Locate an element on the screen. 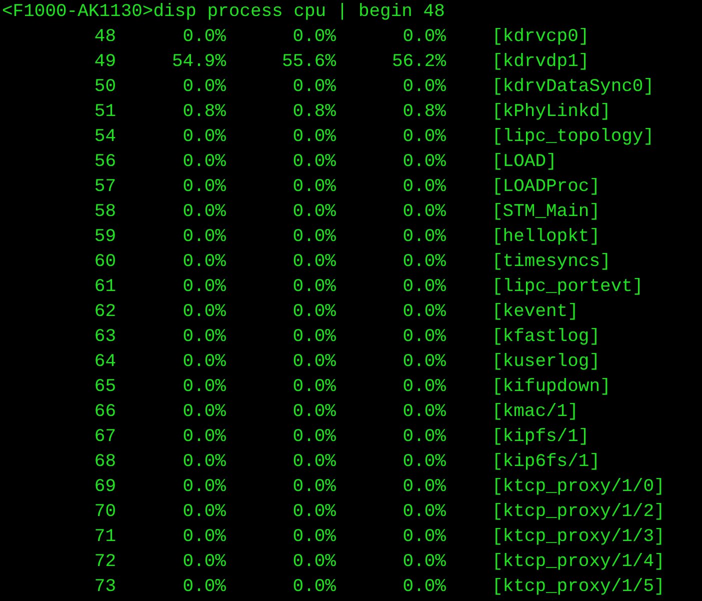 The image size is (702, 601). table-cell-text: 57 is located at coordinates (104, 187).